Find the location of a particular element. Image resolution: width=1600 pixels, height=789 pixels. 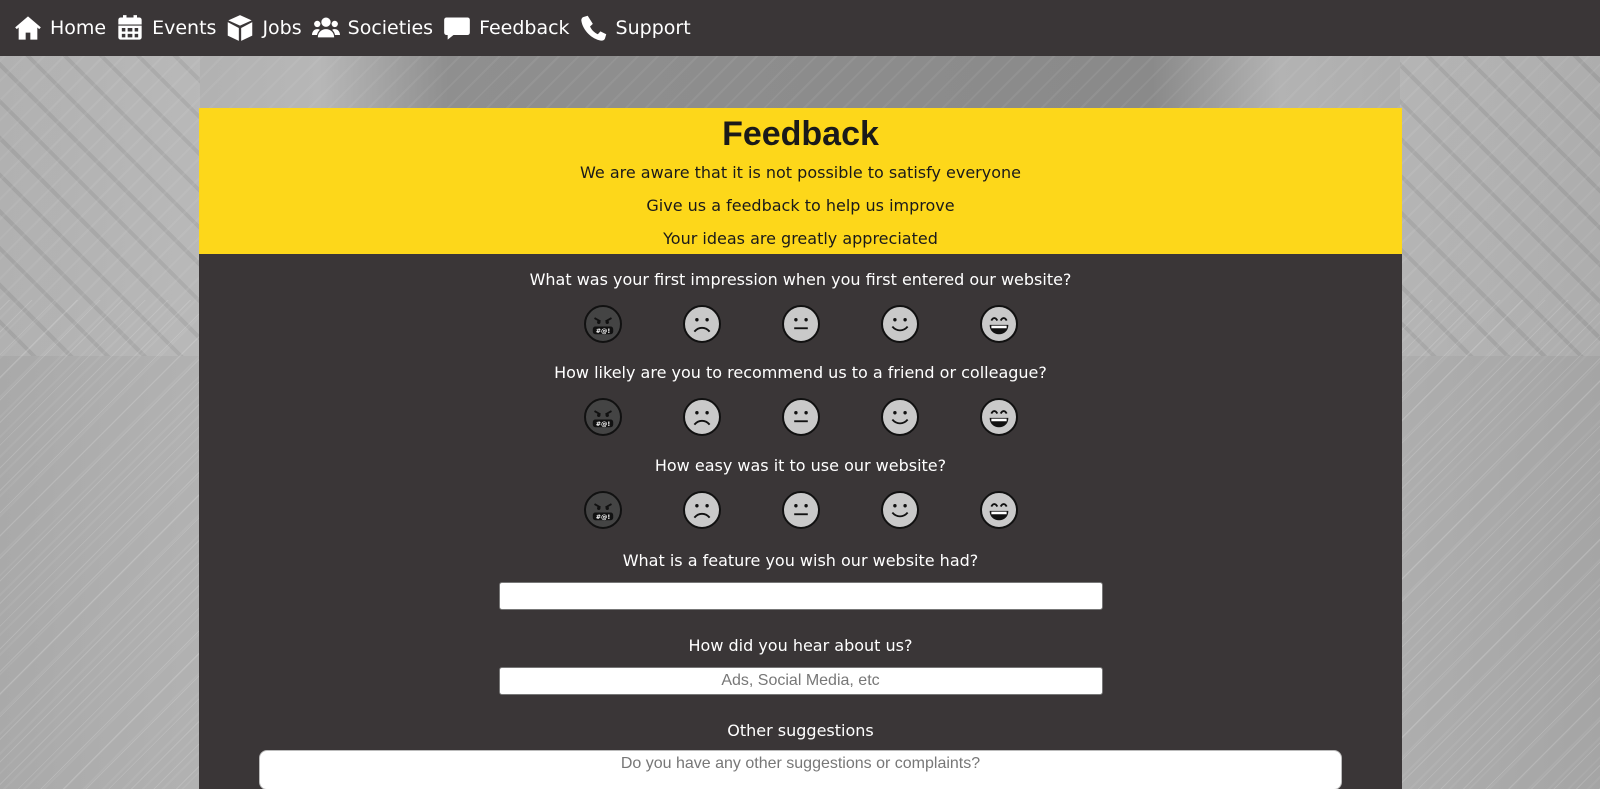

nav-feedback: Feedback is located at coordinates (506, 28).